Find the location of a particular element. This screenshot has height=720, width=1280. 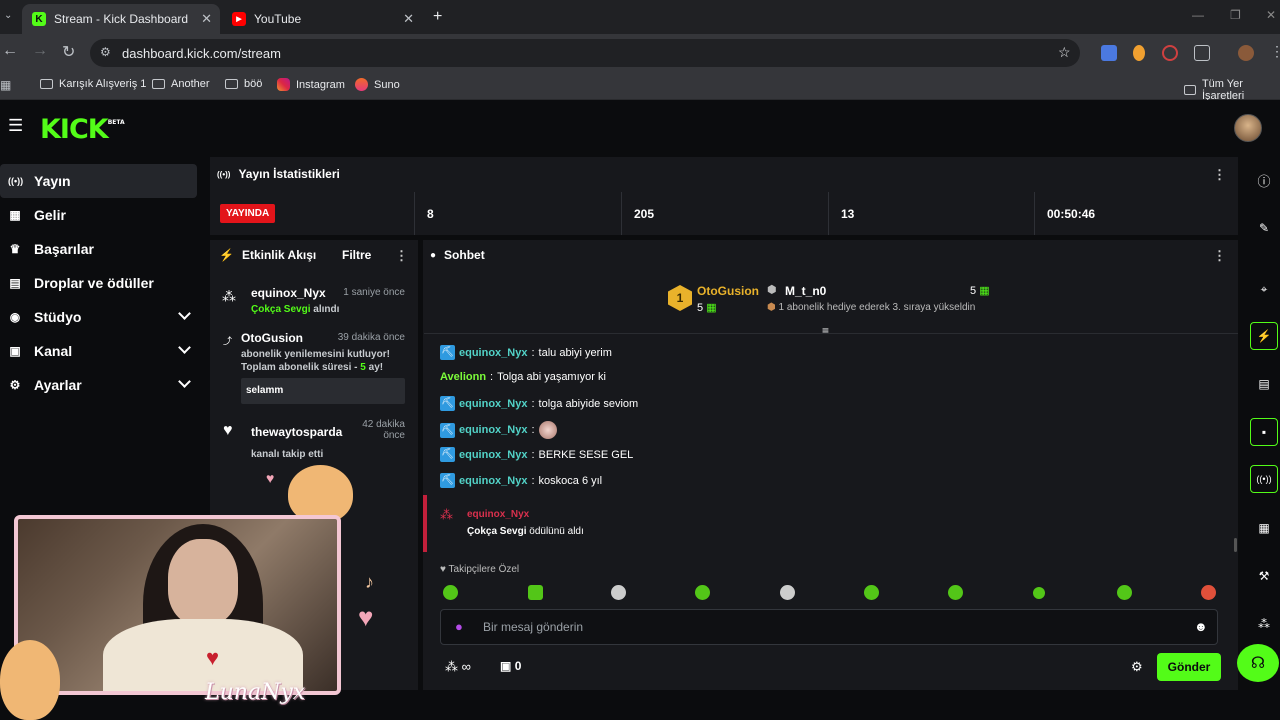

new-tab-icon: + is located at coordinates (437, 17).